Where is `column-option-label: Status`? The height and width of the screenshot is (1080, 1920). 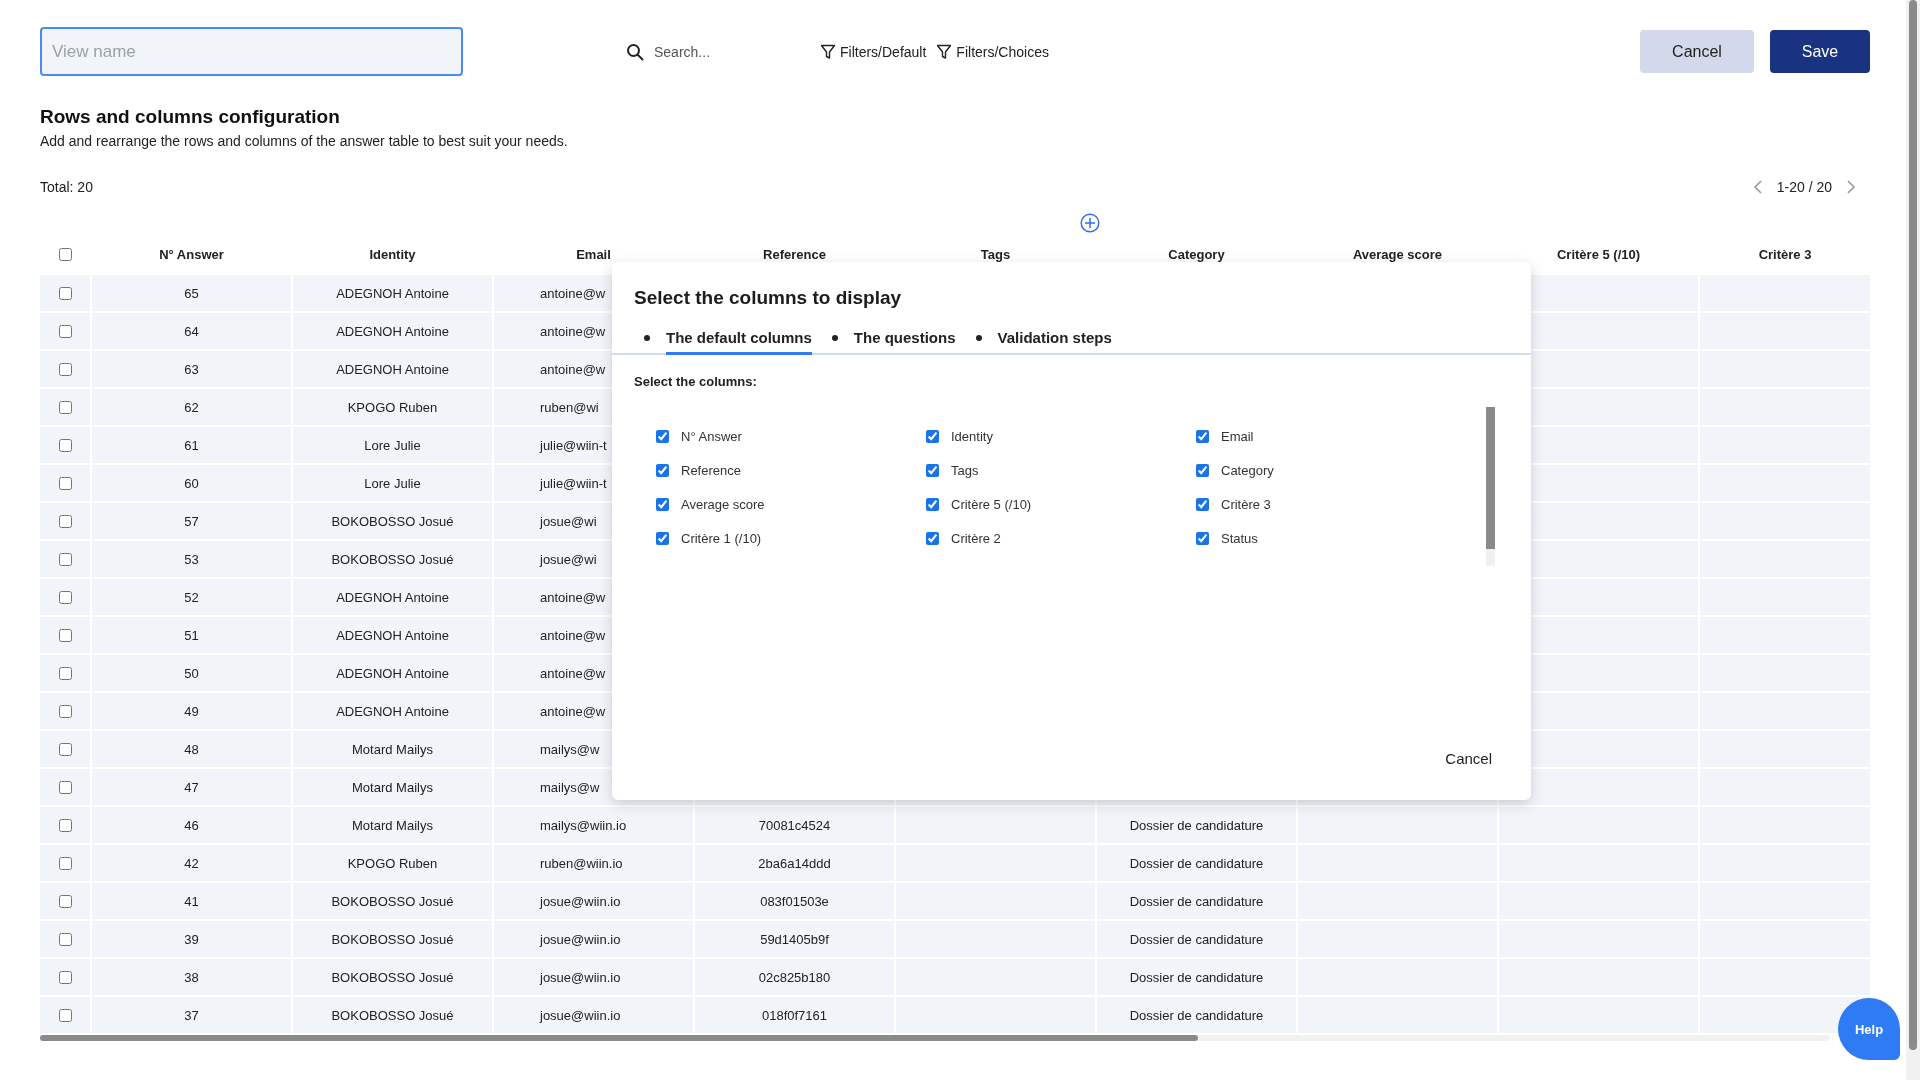
column-option-label: Status is located at coordinates (1239, 538).